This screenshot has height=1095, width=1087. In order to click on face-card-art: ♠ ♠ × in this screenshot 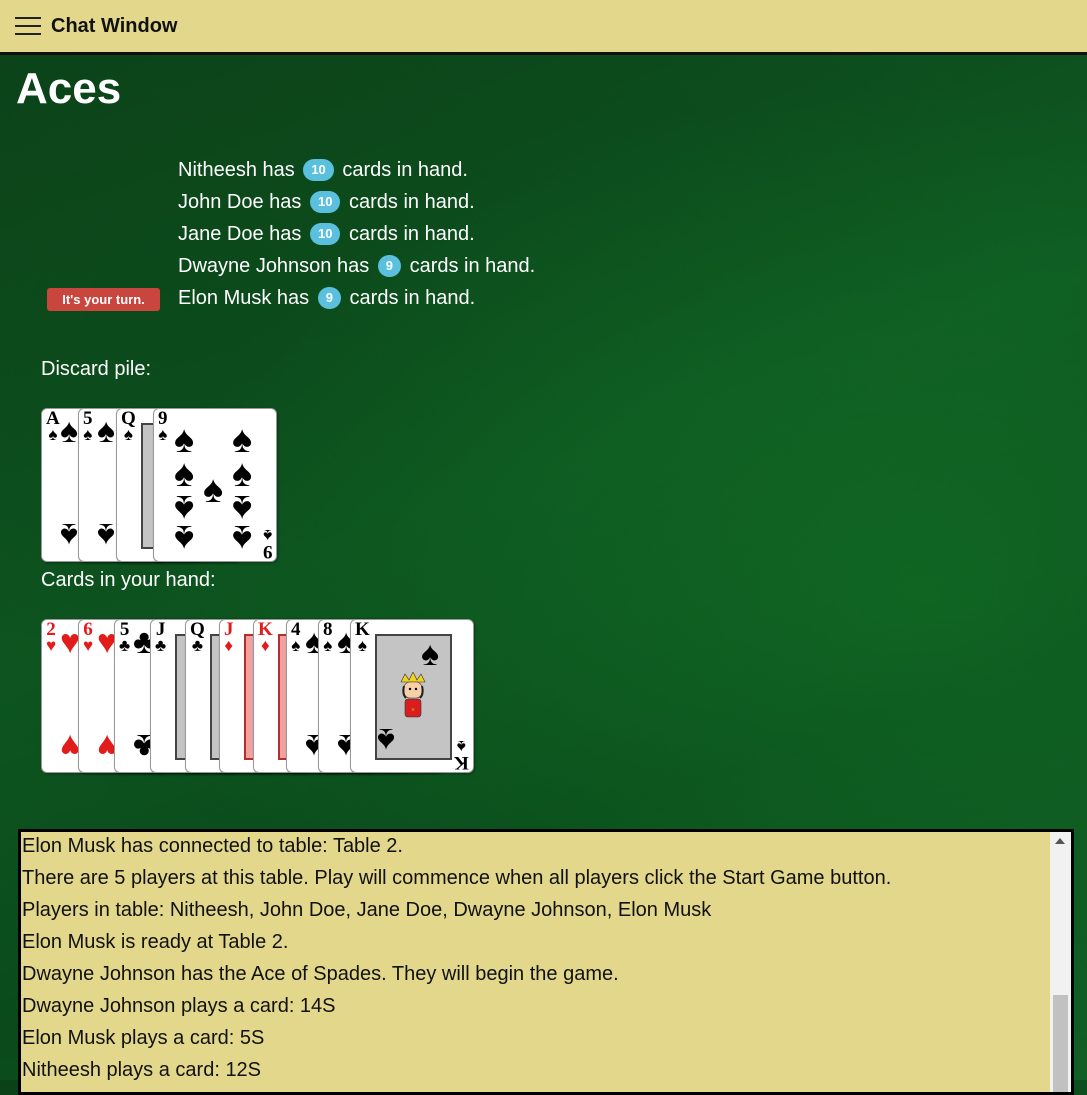, I will do `click(413, 697)`.